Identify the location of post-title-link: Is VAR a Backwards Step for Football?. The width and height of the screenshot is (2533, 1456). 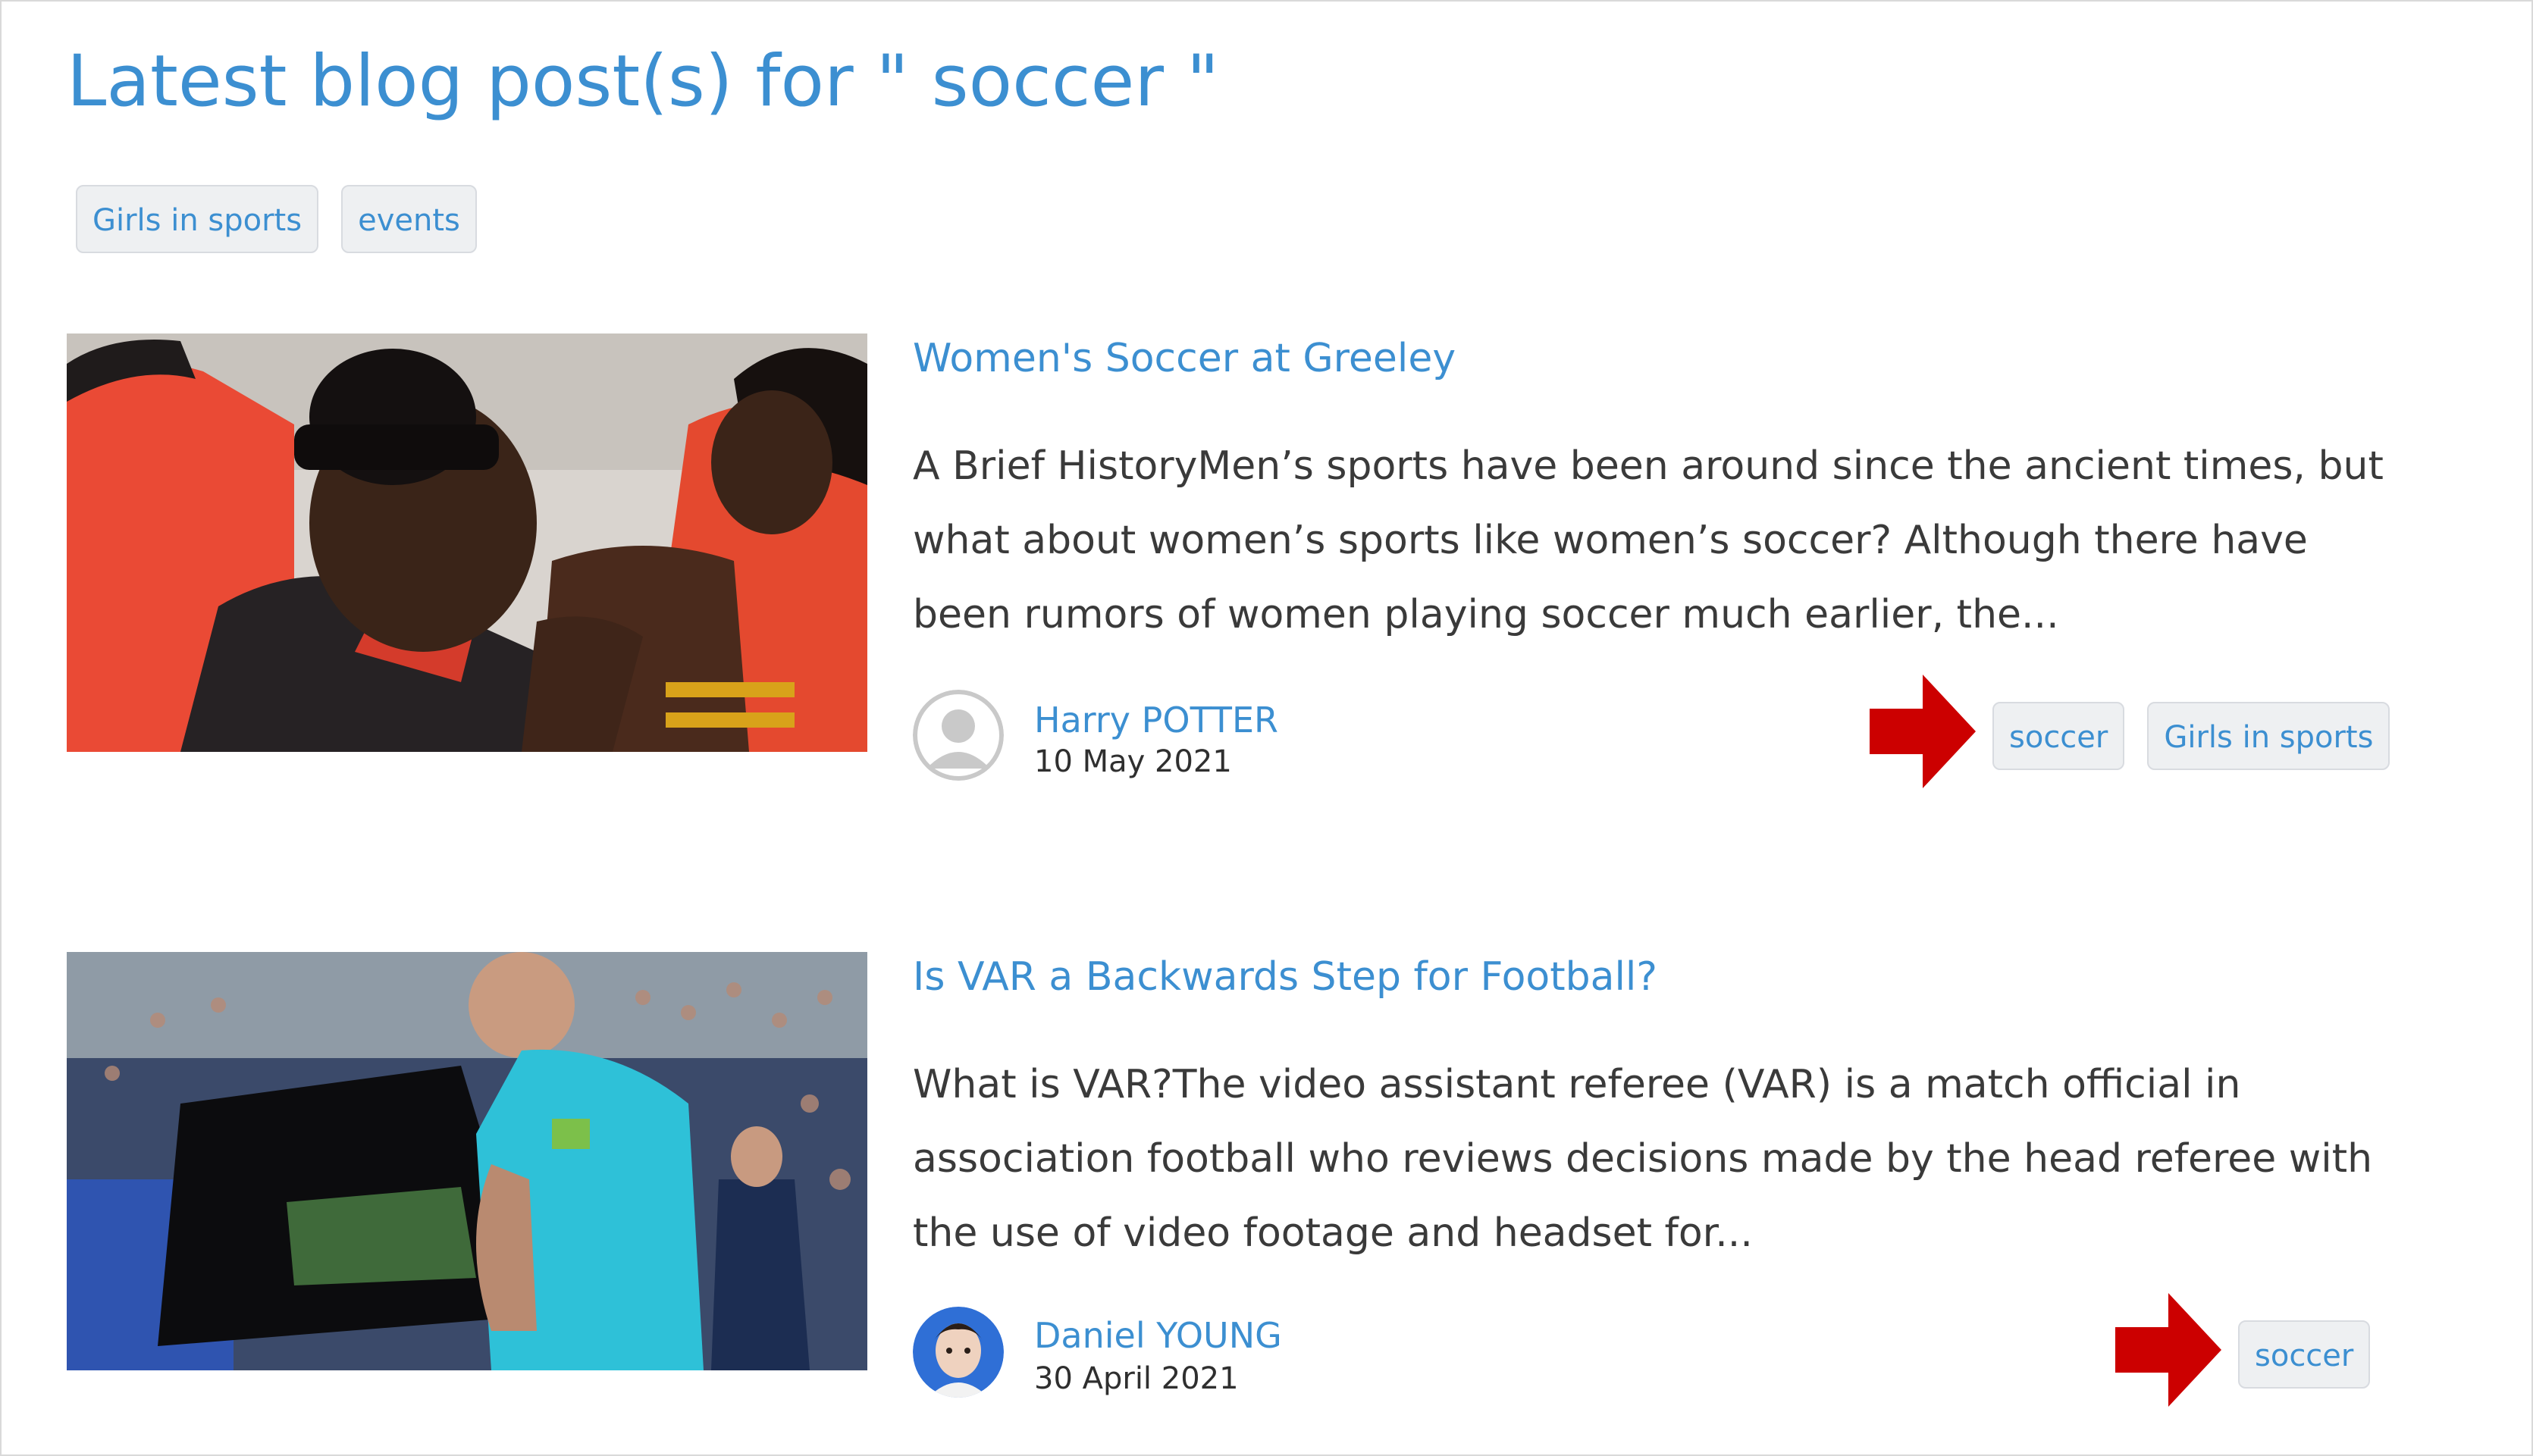
(1285, 977).